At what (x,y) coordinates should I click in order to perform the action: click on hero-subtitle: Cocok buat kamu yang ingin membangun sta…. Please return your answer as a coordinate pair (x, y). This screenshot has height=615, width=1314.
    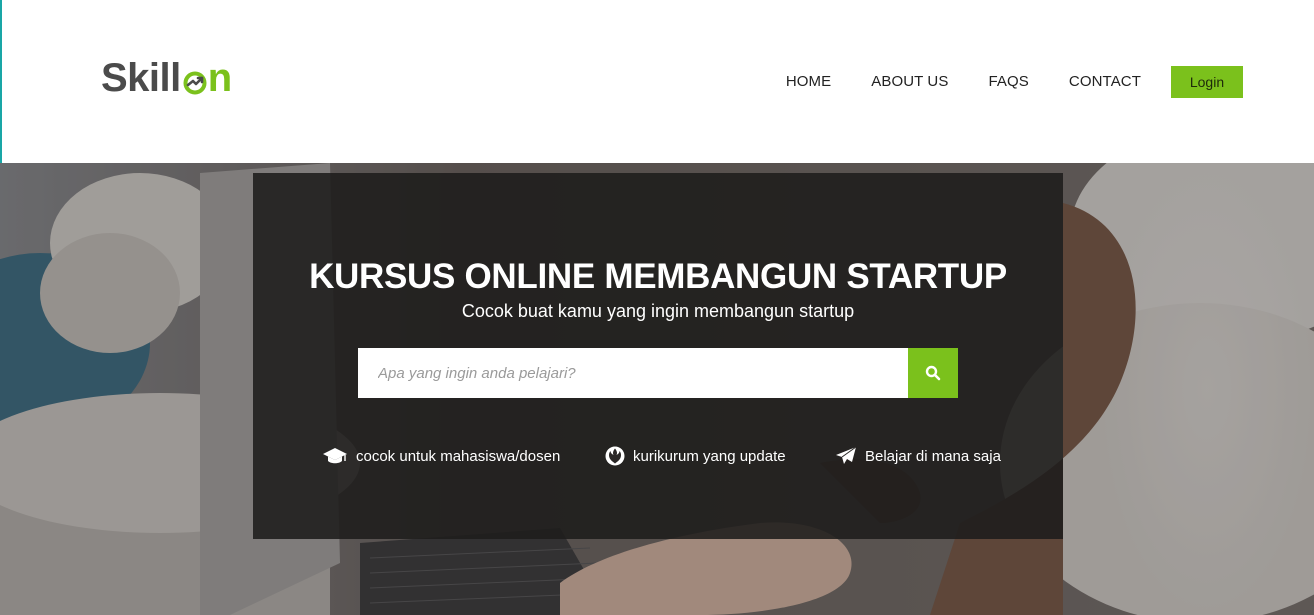
    Looking at the image, I should click on (658, 311).